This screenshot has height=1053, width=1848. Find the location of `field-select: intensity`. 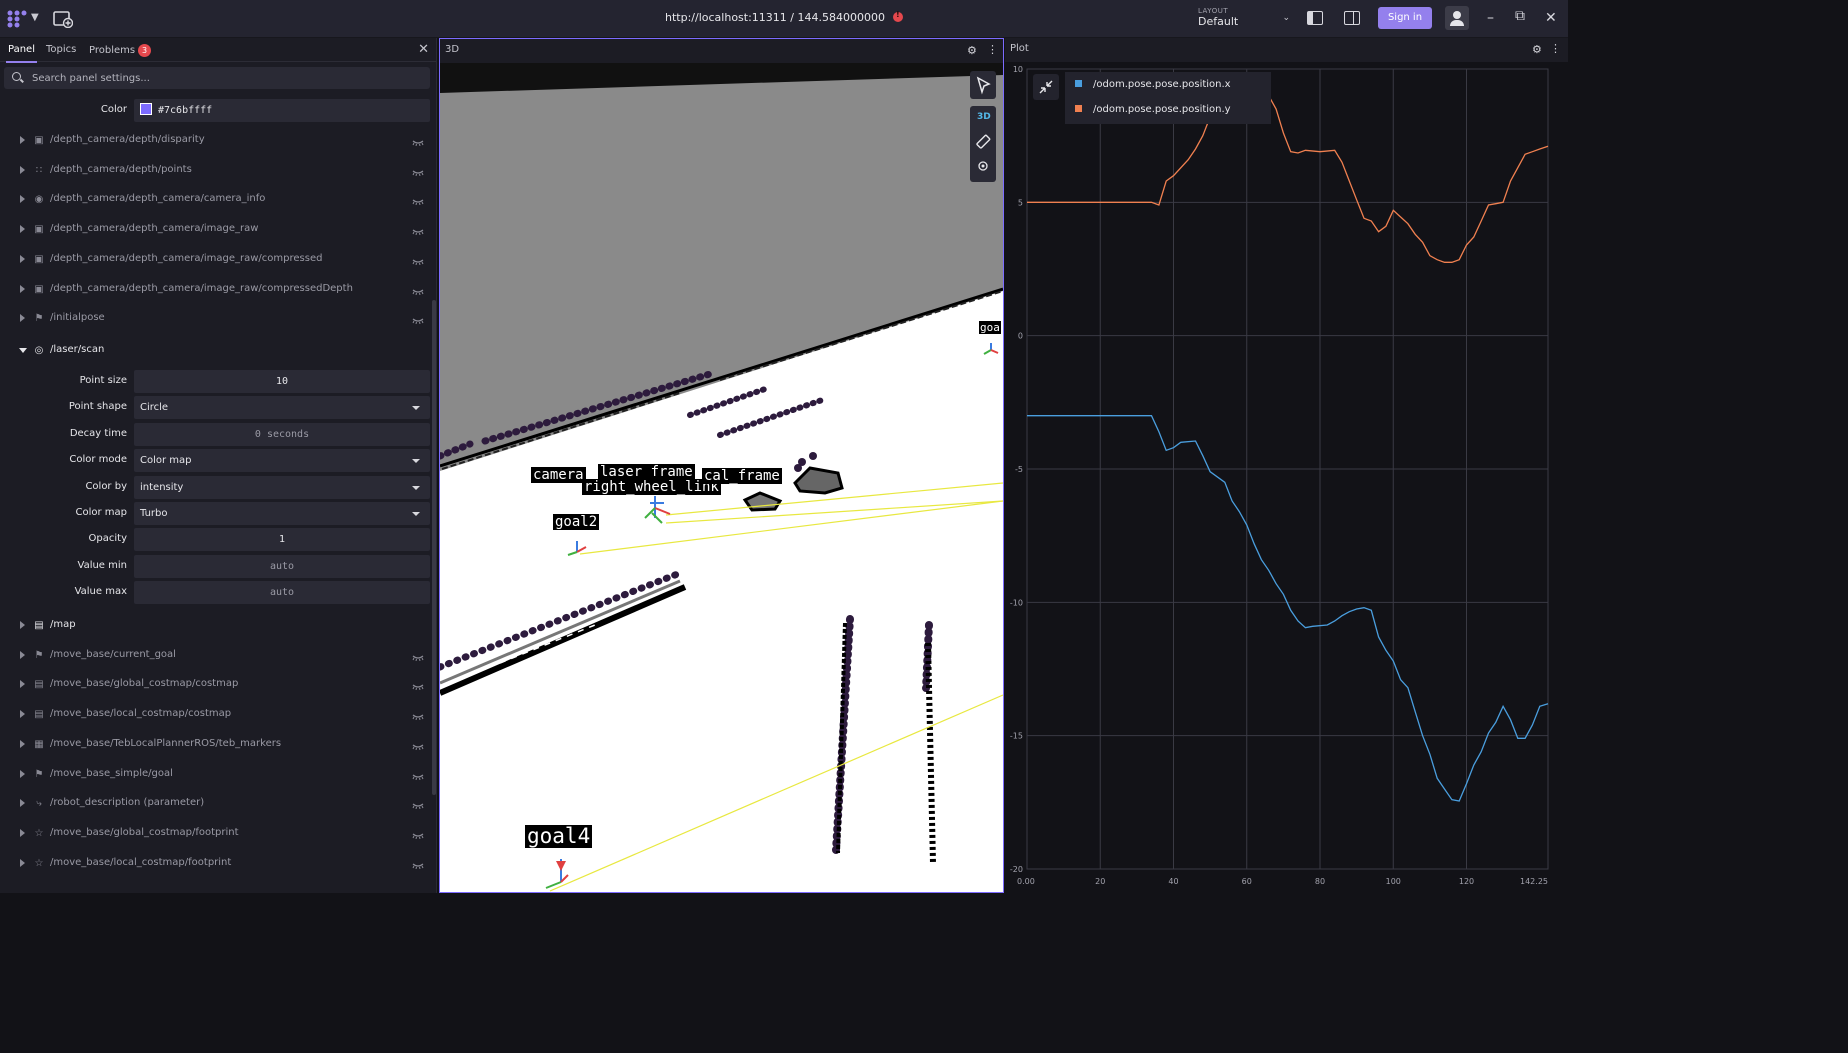

field-select: intensity is located at coordinates (282, 487).